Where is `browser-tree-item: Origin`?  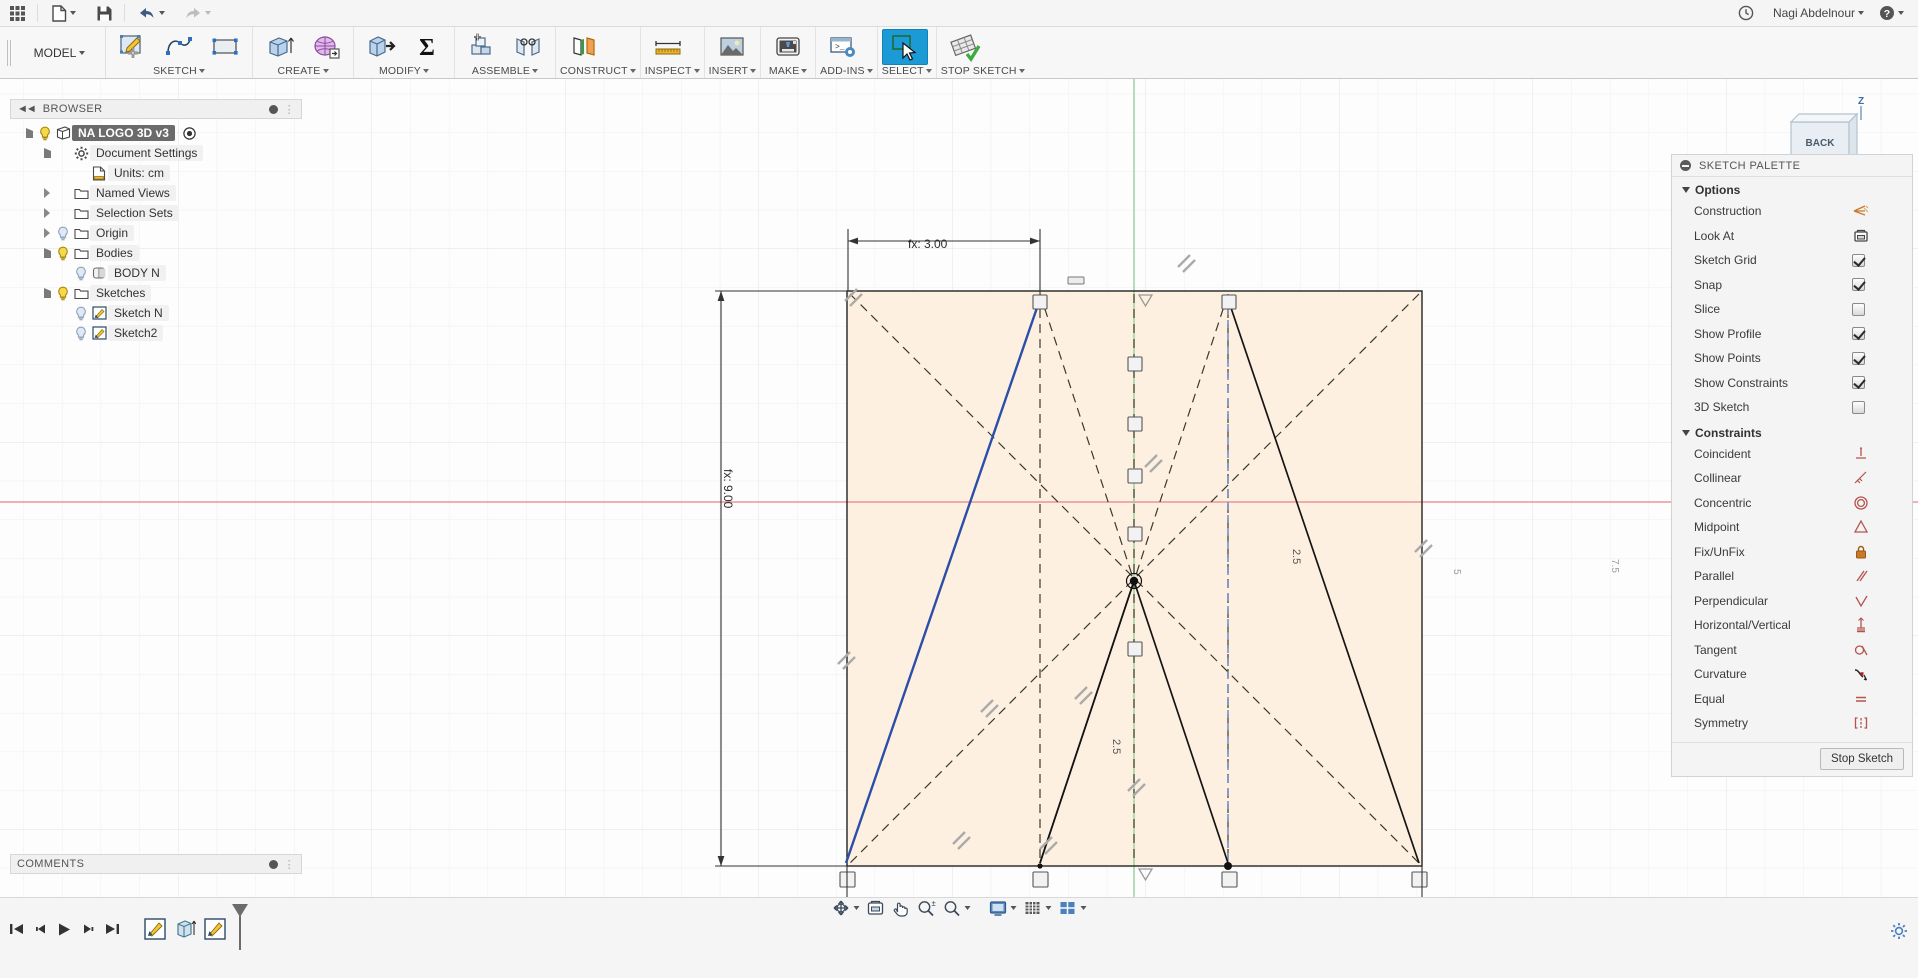
browser-tree-item: Origin is located at coordinates (156, 233).